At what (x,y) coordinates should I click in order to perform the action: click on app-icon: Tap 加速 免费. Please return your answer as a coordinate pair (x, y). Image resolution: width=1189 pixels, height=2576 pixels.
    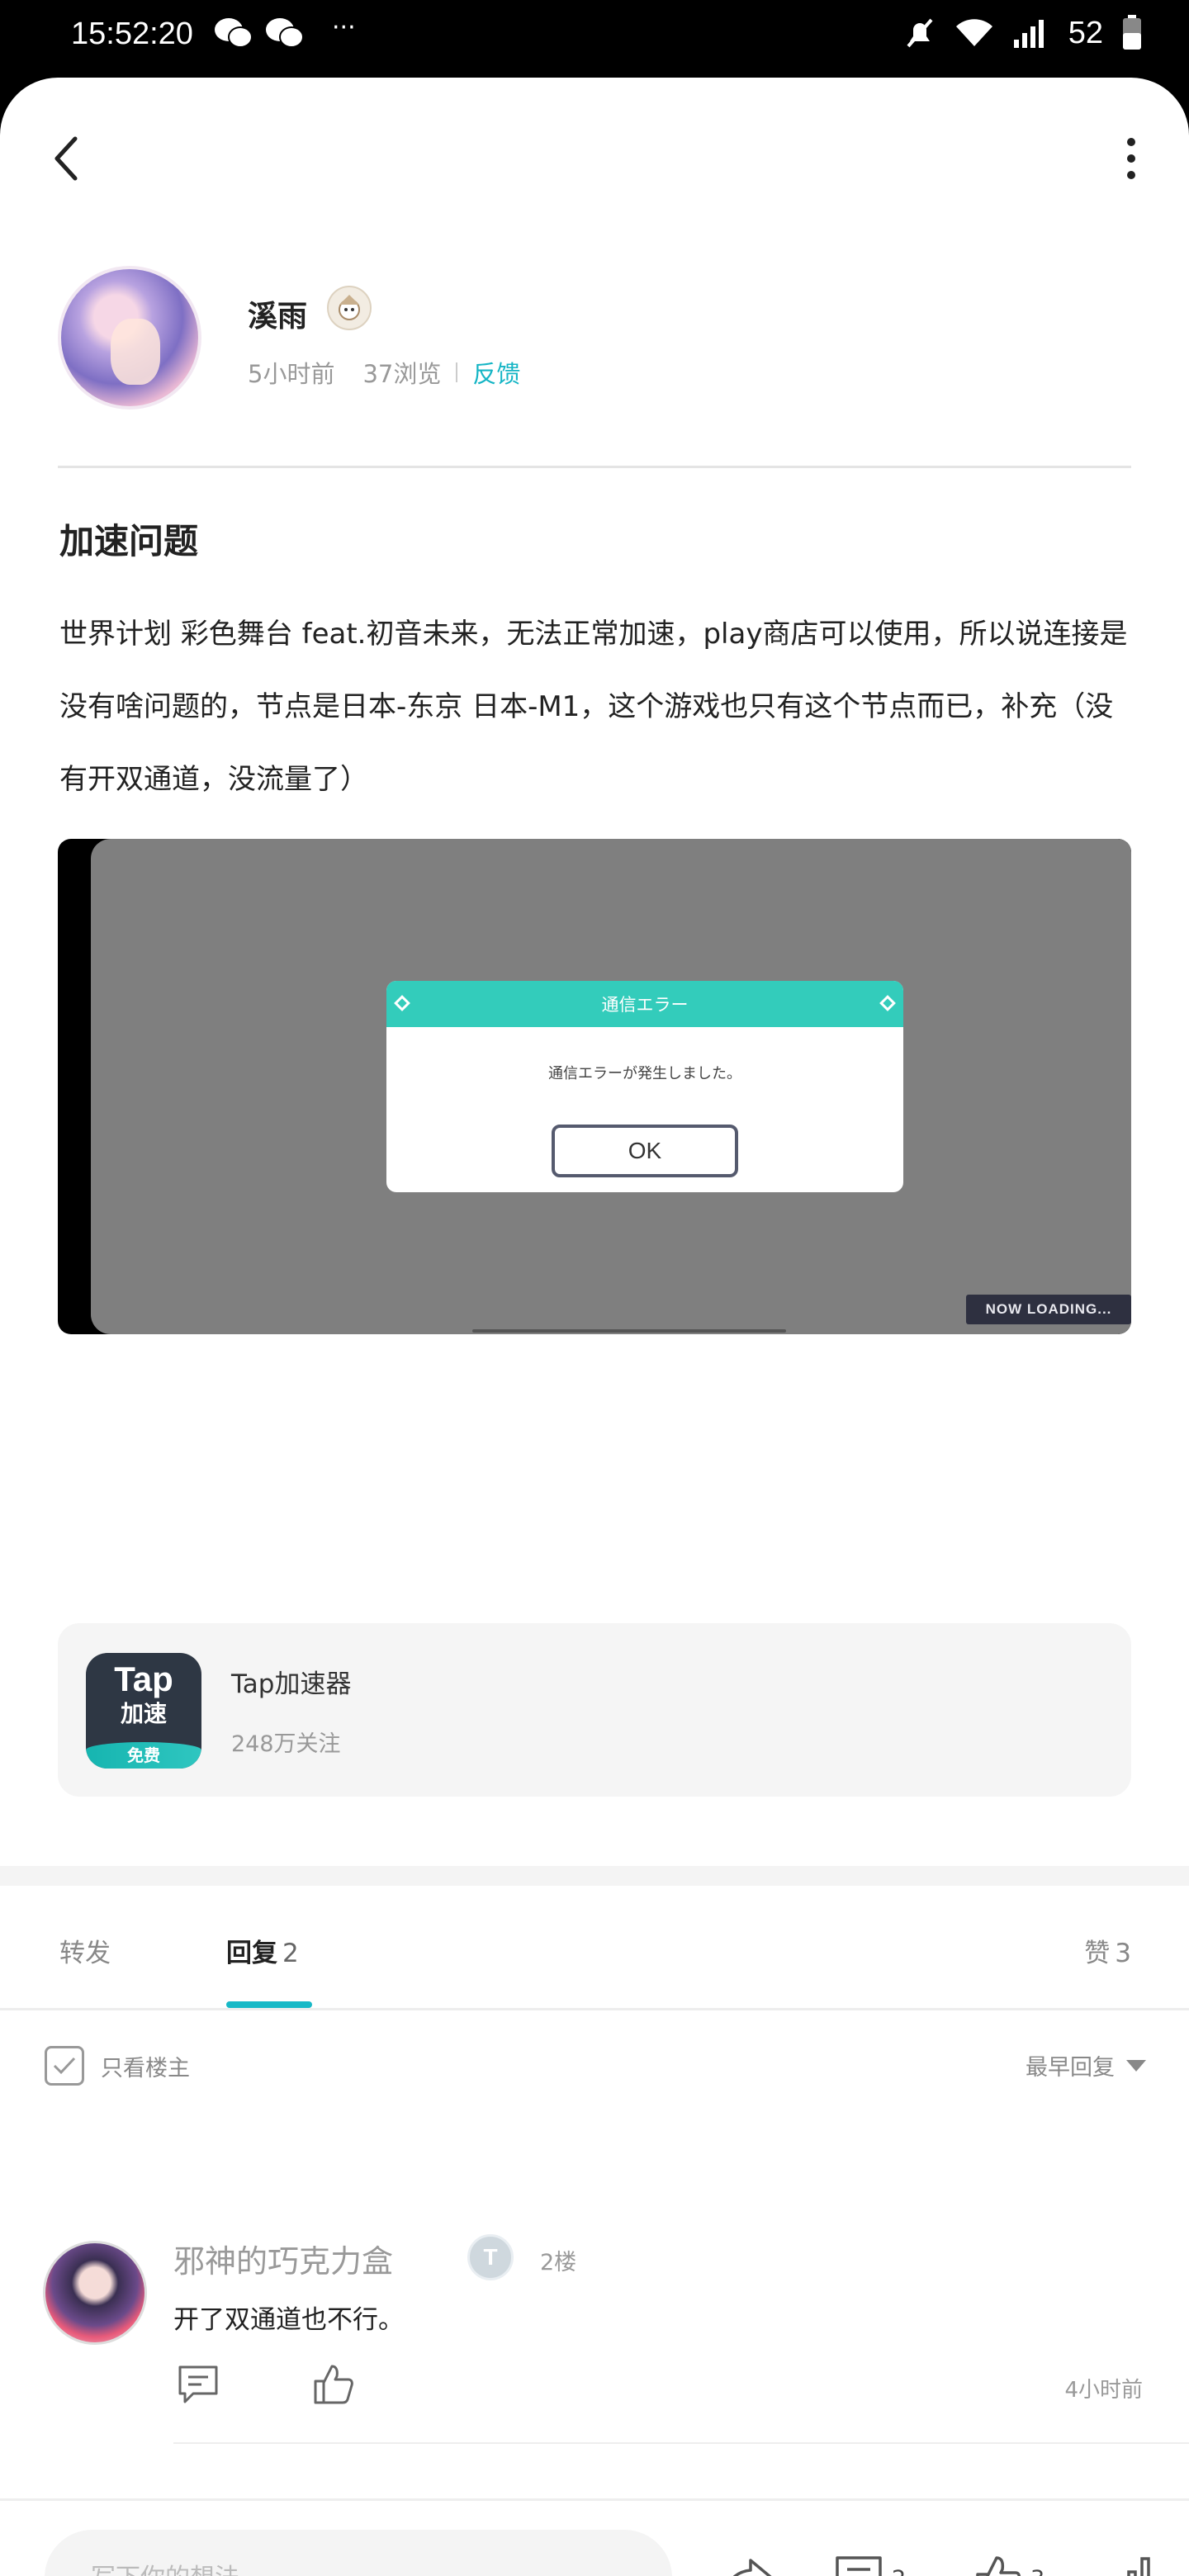
    Looking at the image, I should click on (143, 1711).